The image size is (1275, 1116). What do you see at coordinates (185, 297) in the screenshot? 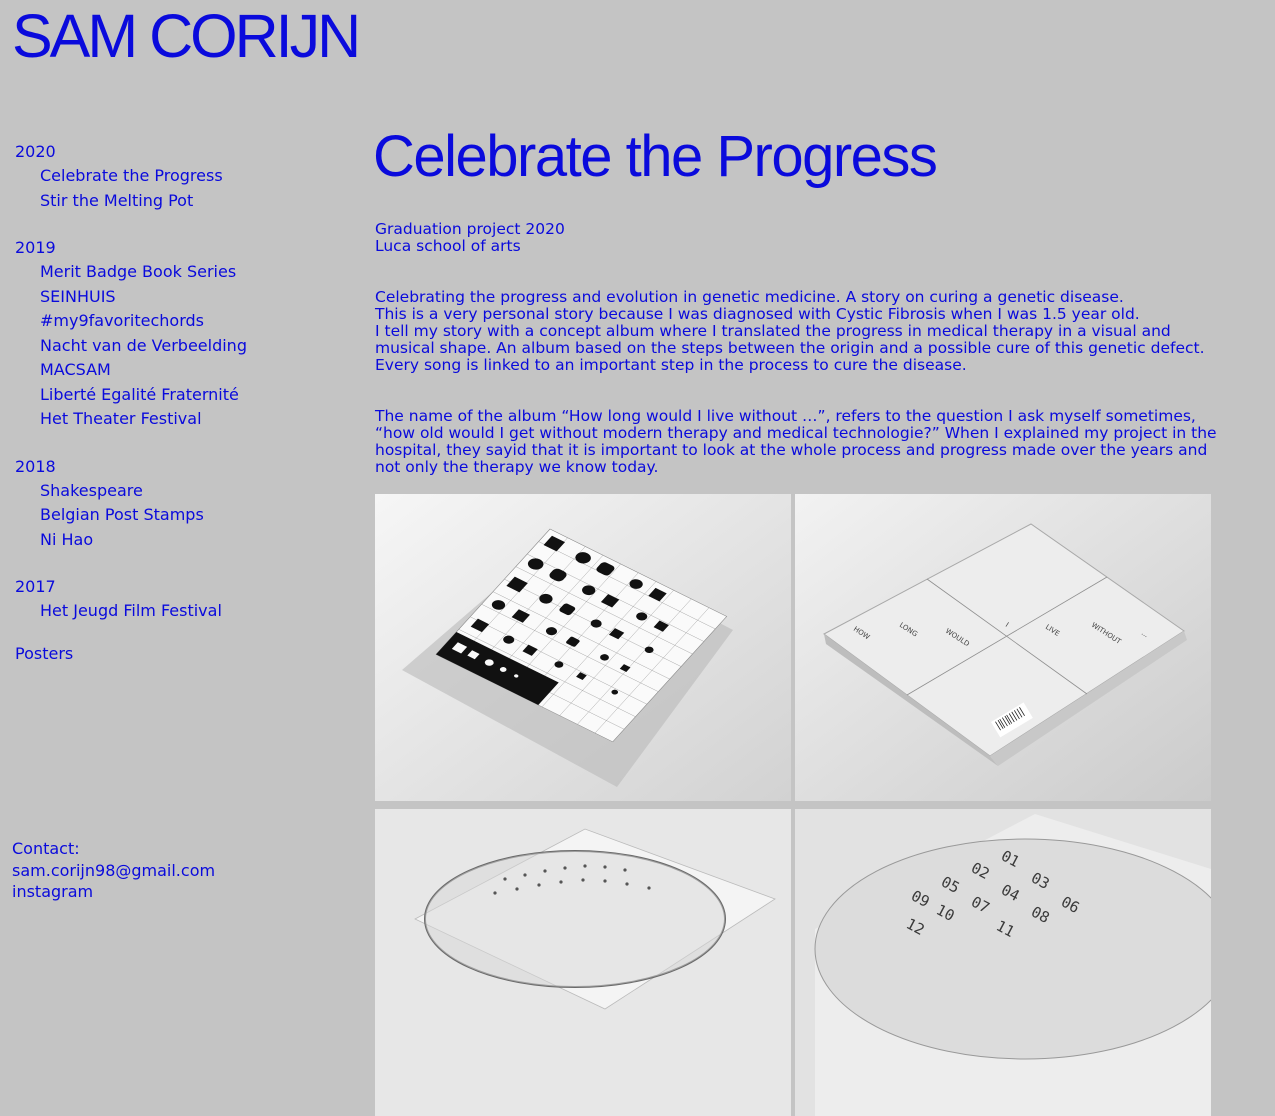
I see `nav-item-seinhuis: SEINHUIS` at bounding box center [185, 297].